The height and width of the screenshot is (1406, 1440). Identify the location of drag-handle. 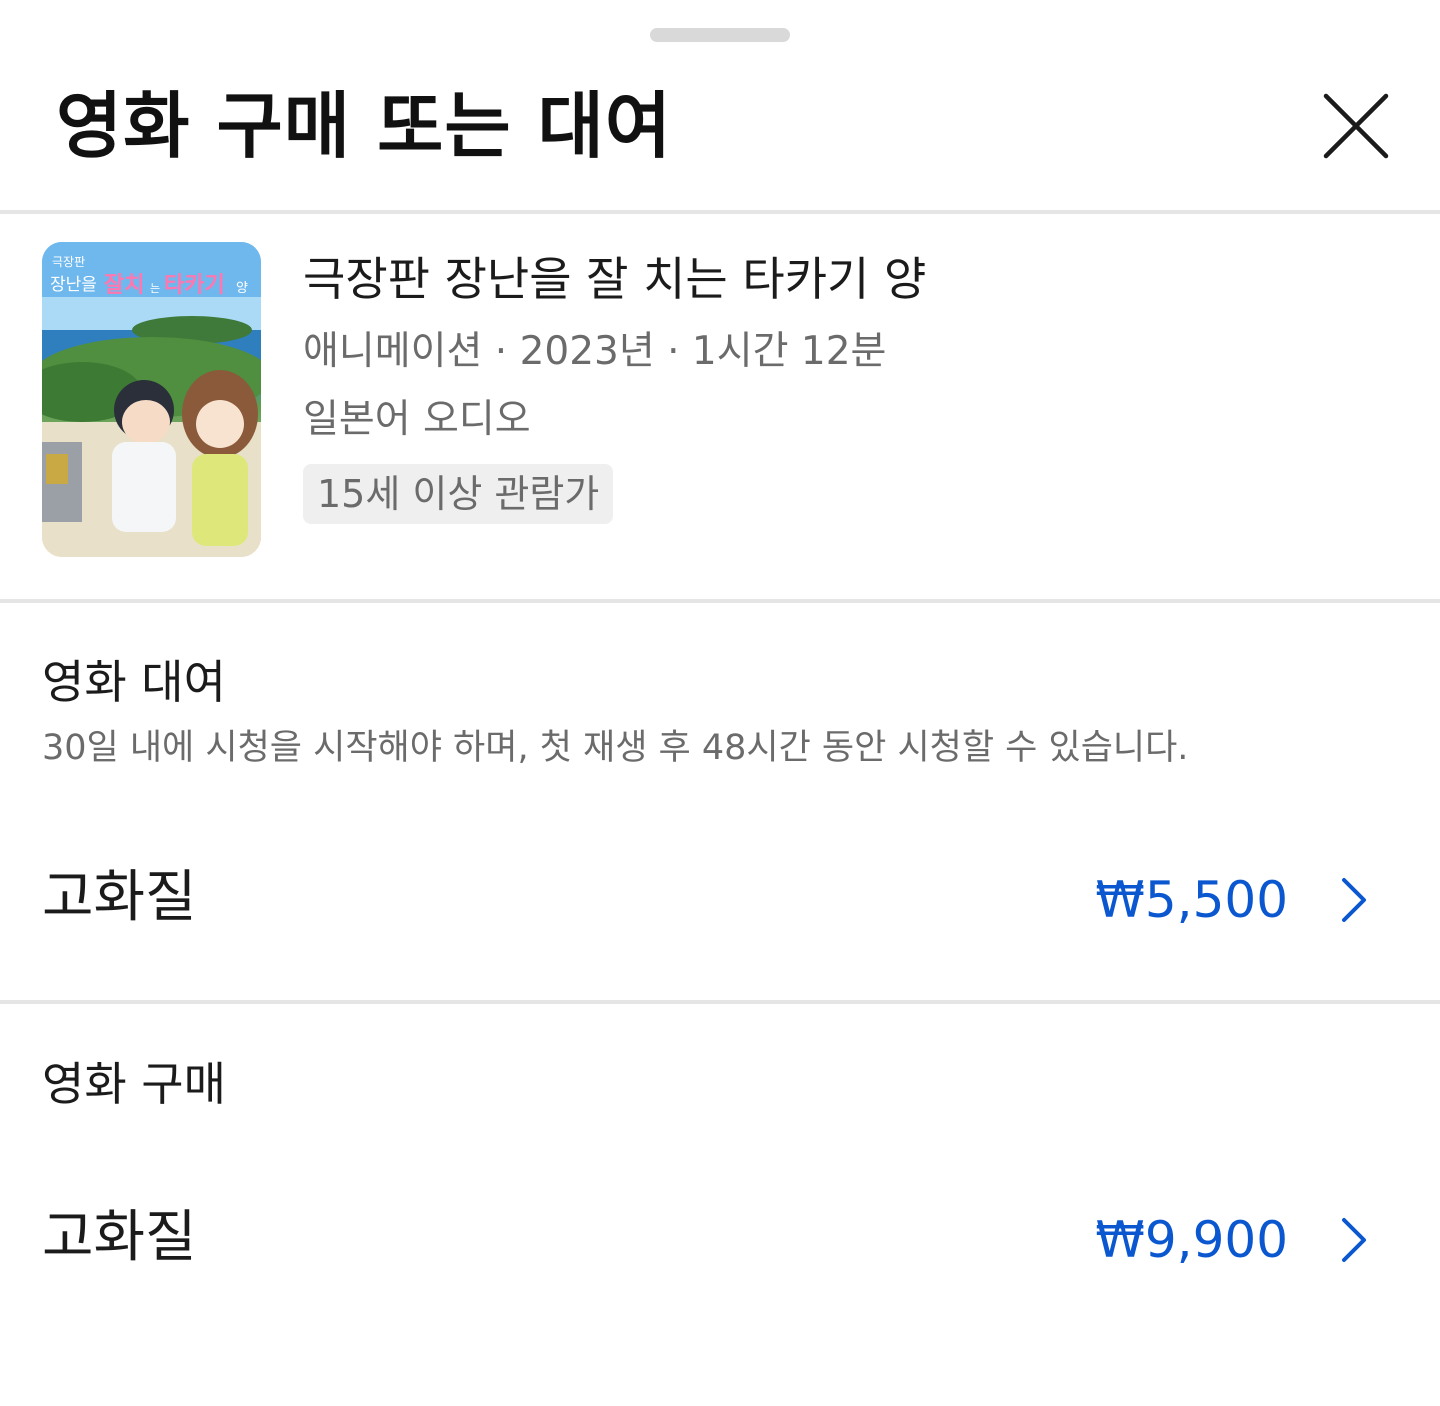
(720, 35).